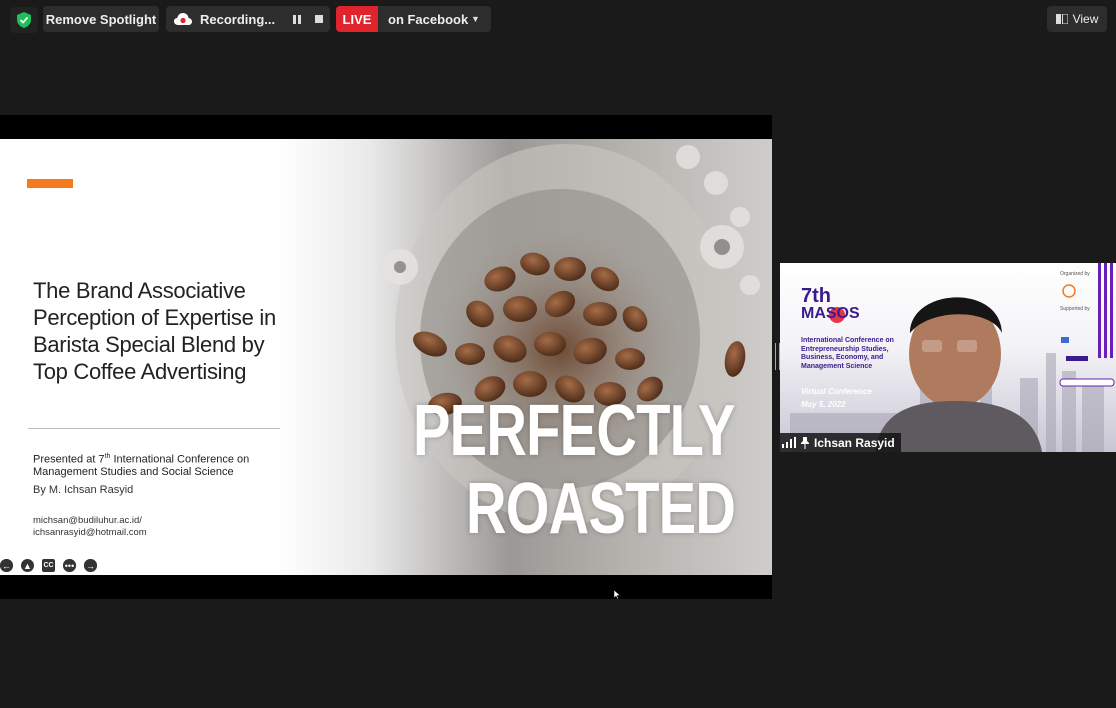  Describe the element at coordinates (1085, 19) in the screenshot. I see `view-label: View` at that location.